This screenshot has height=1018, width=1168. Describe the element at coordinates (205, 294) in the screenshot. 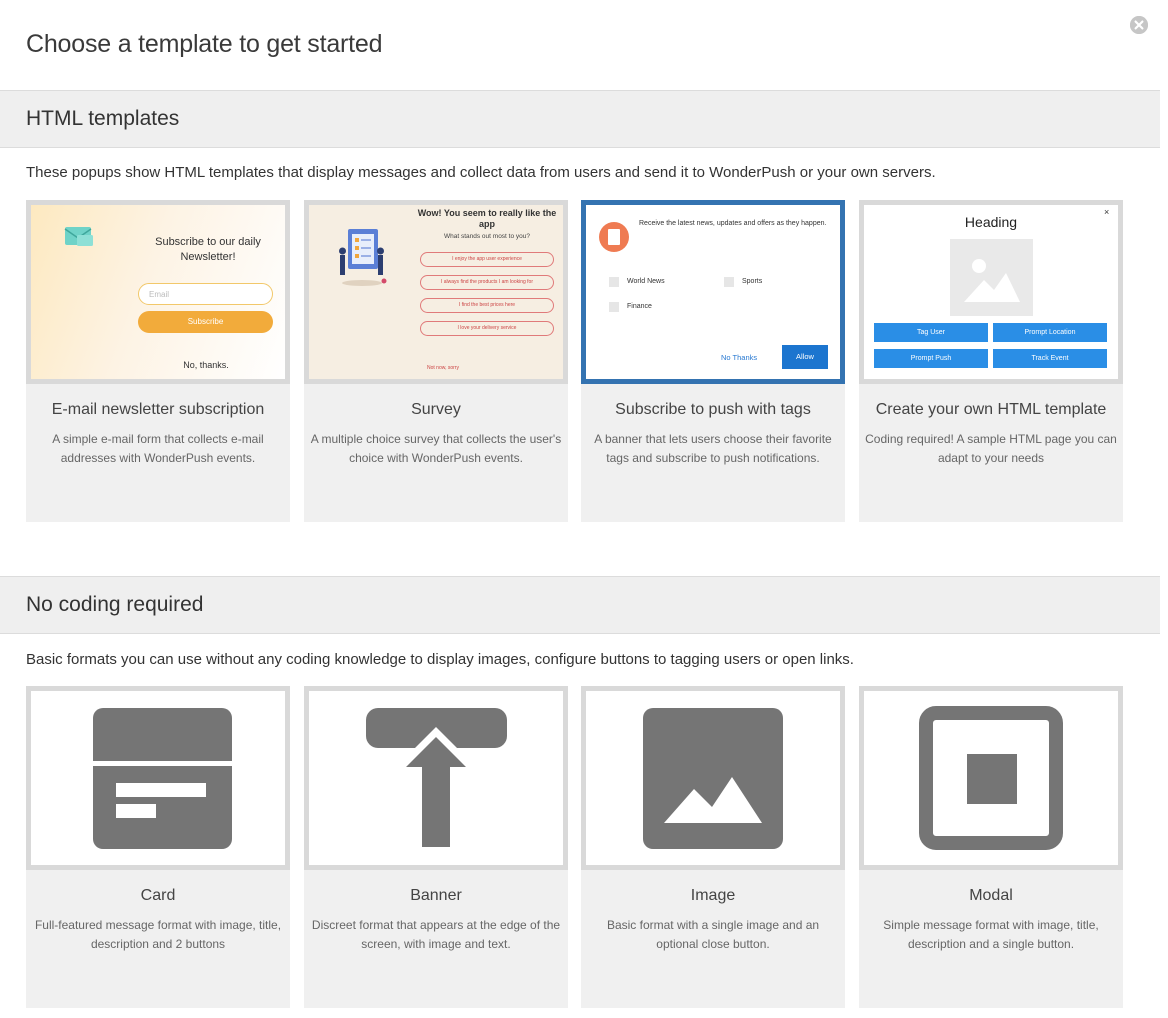

I see `preview-email-field: Email` at that location.